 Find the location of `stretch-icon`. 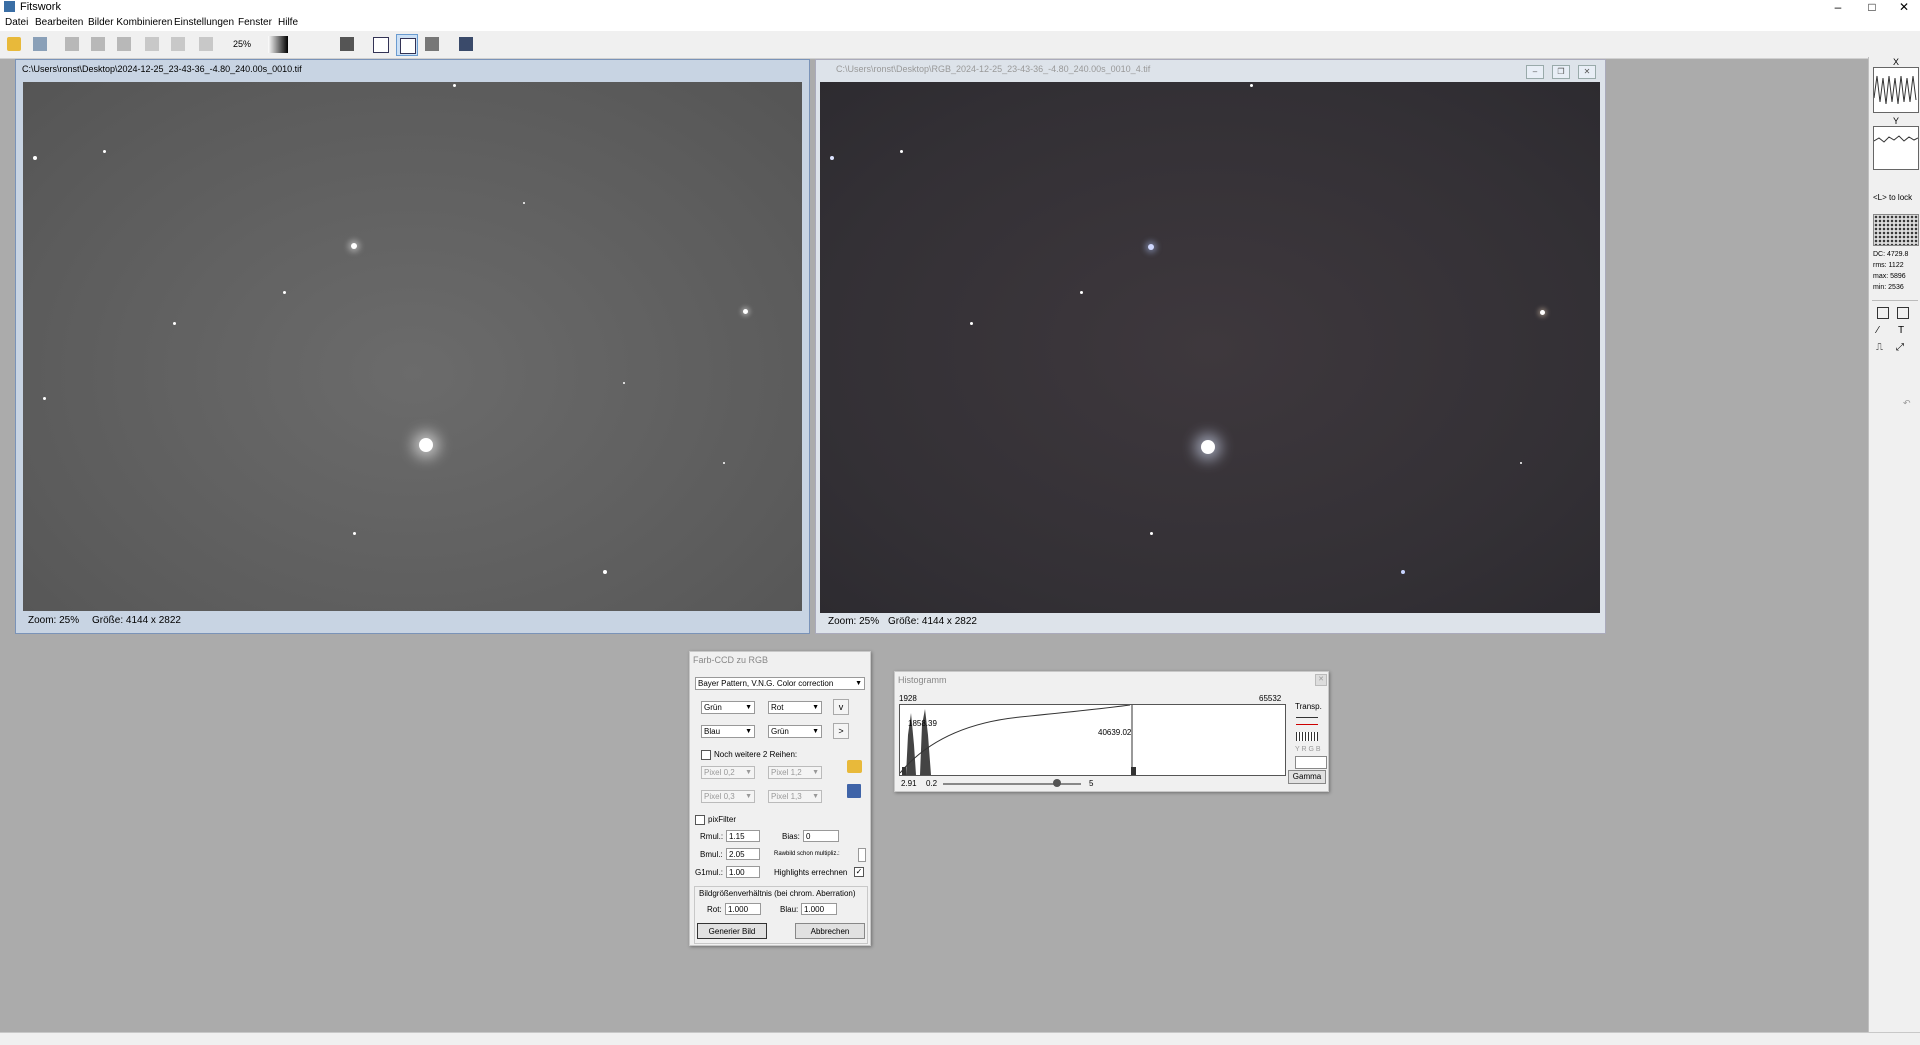

stretch-icon is located at coordinates (1307, 719).